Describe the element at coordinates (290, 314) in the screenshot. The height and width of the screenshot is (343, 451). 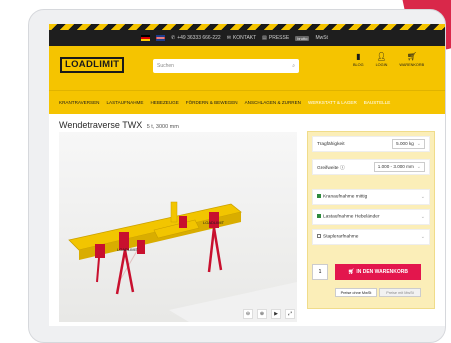
I see `fullscreen-icon: ⤢` at that location.